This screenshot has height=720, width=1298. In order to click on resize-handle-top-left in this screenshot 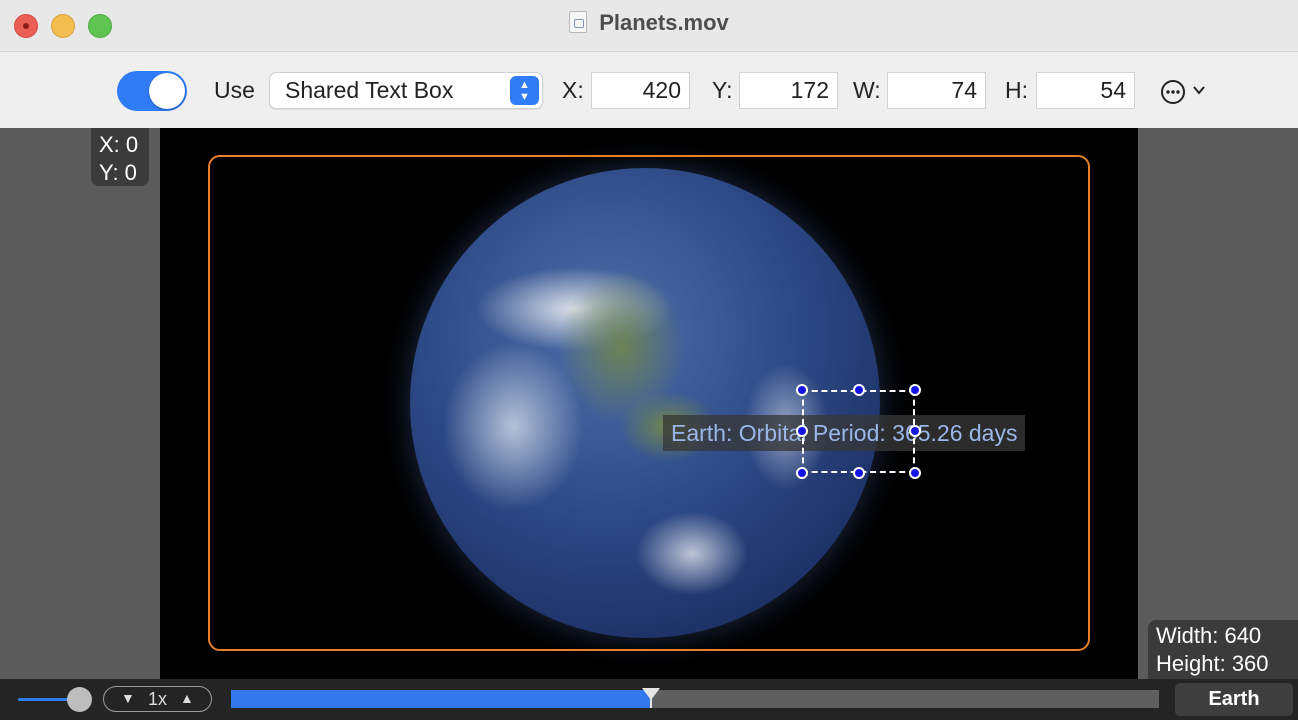, I will do `click(802, 390)`.